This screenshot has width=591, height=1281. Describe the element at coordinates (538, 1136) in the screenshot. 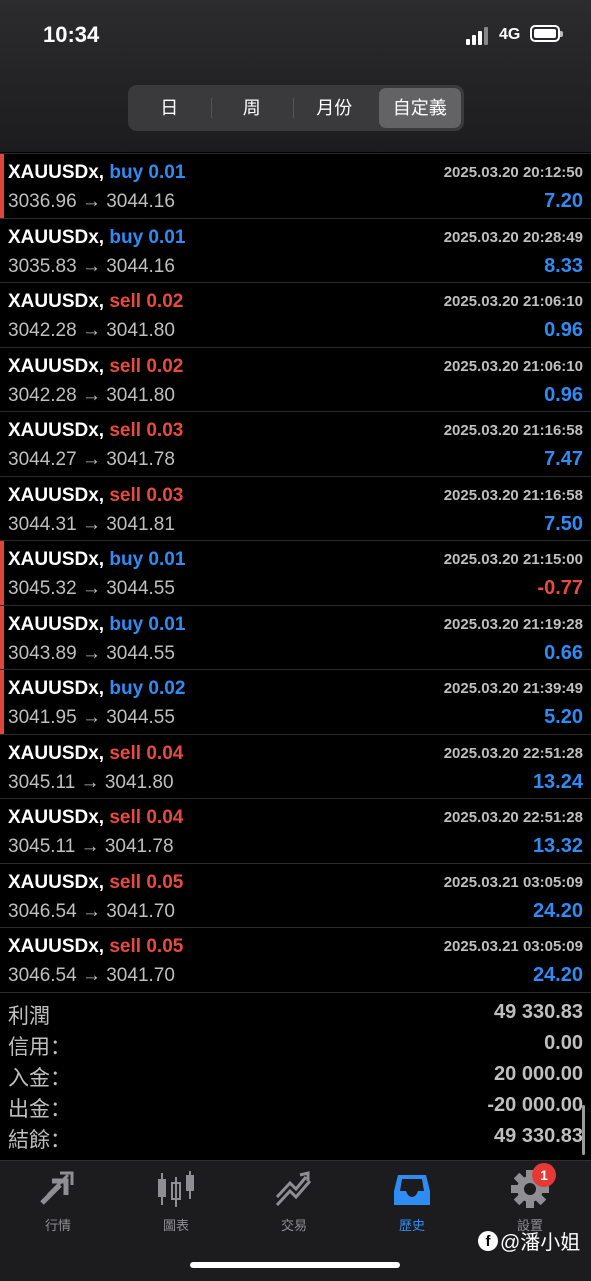

I see `balance-value: 49 330.83` at that location.